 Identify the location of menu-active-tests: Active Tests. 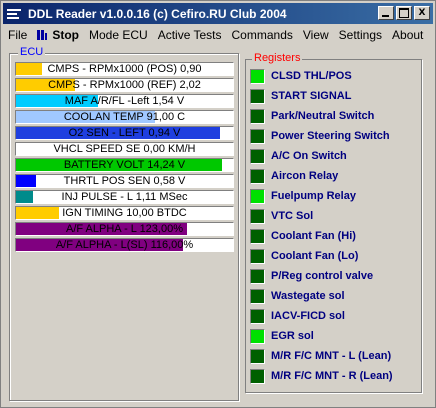
(190, 35).